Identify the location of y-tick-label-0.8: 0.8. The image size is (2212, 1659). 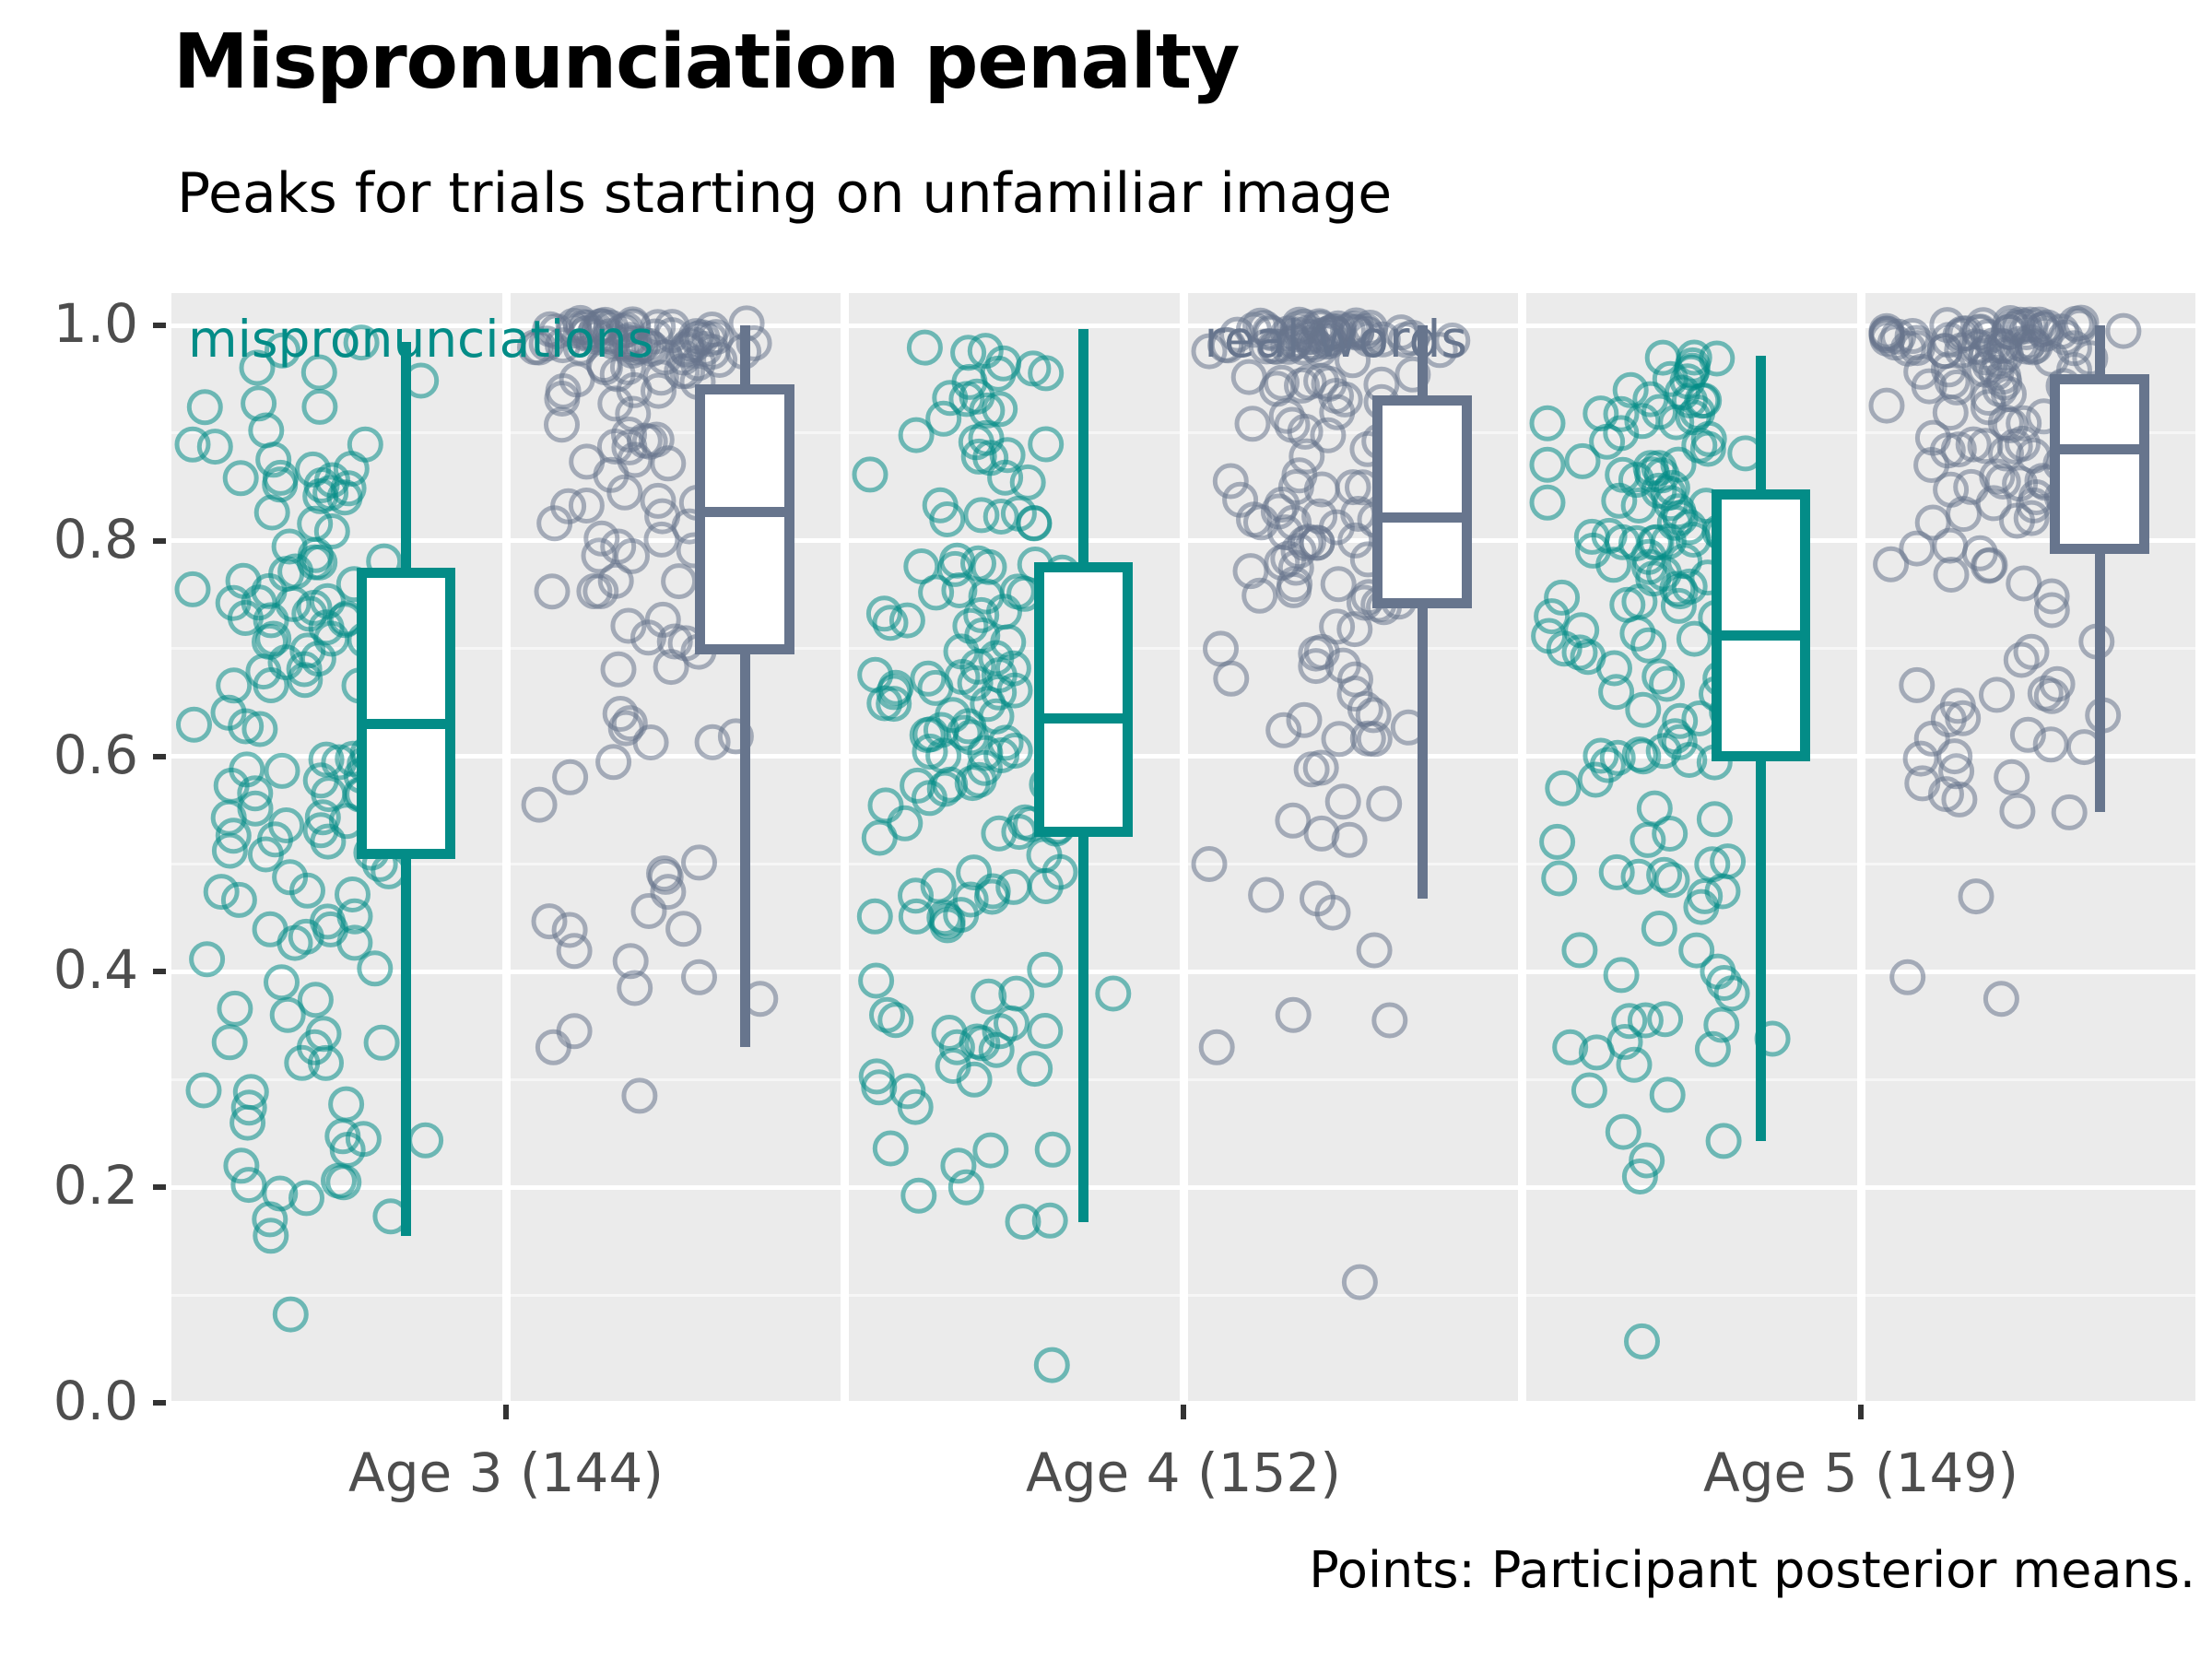
(95, 539).